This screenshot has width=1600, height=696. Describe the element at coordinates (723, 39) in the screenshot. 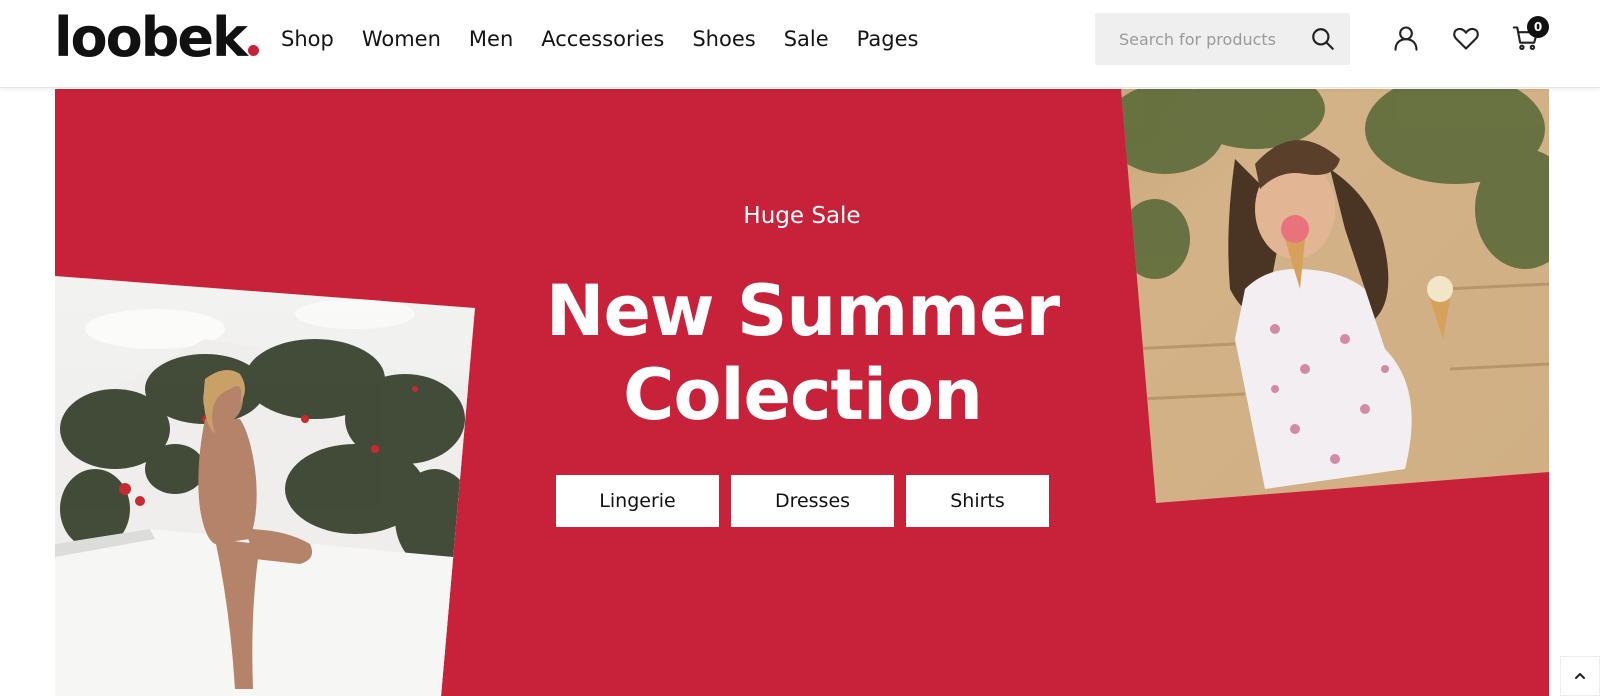

I see `nav-shoes: Shoes` at that location.